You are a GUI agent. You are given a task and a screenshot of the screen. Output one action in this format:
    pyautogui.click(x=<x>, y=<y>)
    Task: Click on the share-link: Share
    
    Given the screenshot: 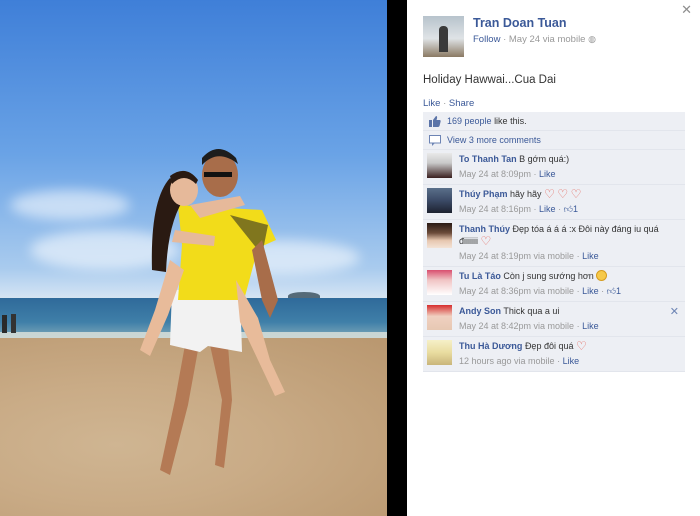 What is the action you would take?
    pyautogui.click(x=461, y=103)
    